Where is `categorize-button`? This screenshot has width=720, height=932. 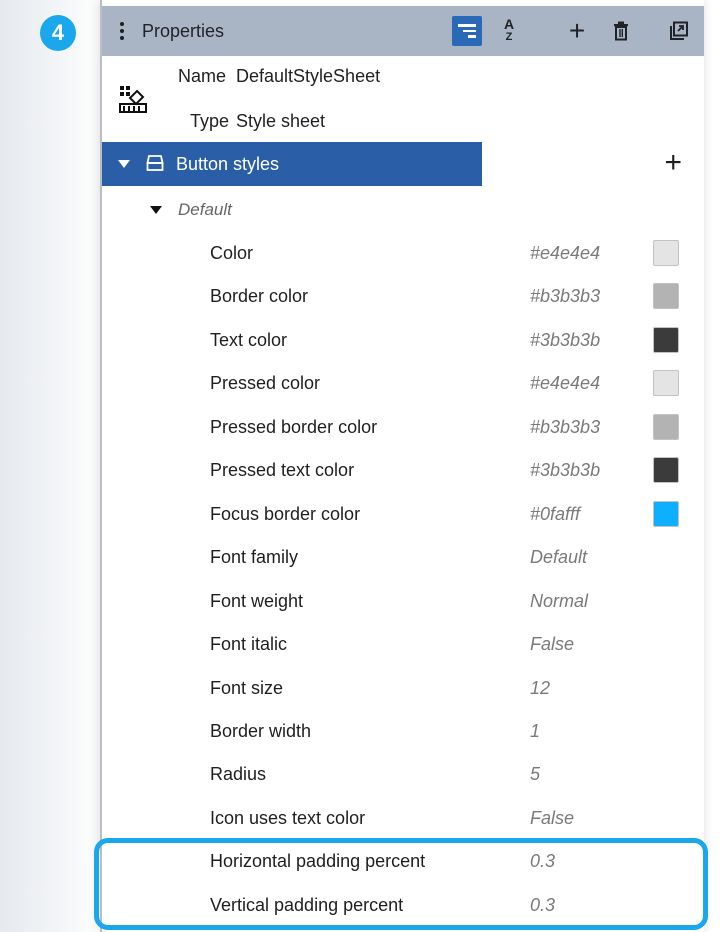 categorize-button is located at coordinates (467, 31).